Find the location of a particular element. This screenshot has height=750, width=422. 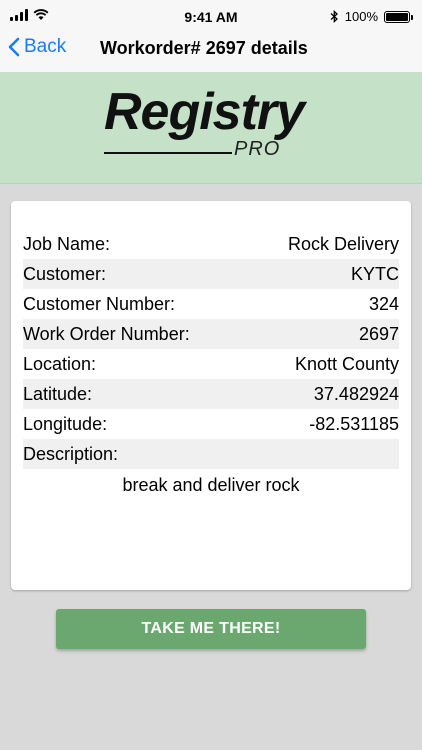

detail-label: Description: is located at coordinates (71, 453).